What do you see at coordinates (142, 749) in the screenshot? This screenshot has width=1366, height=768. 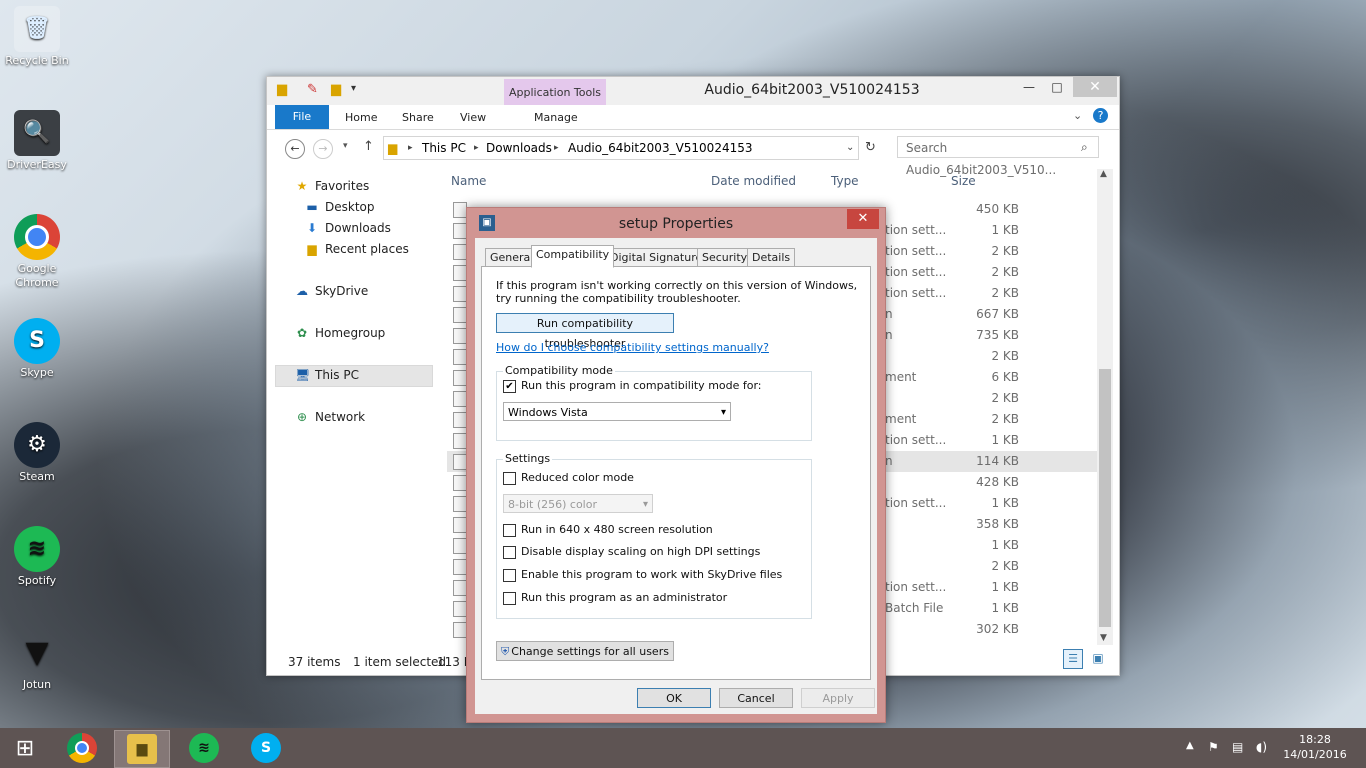 I see `taskbar-file-explorer: ▆` at bounding box center [142, 749].